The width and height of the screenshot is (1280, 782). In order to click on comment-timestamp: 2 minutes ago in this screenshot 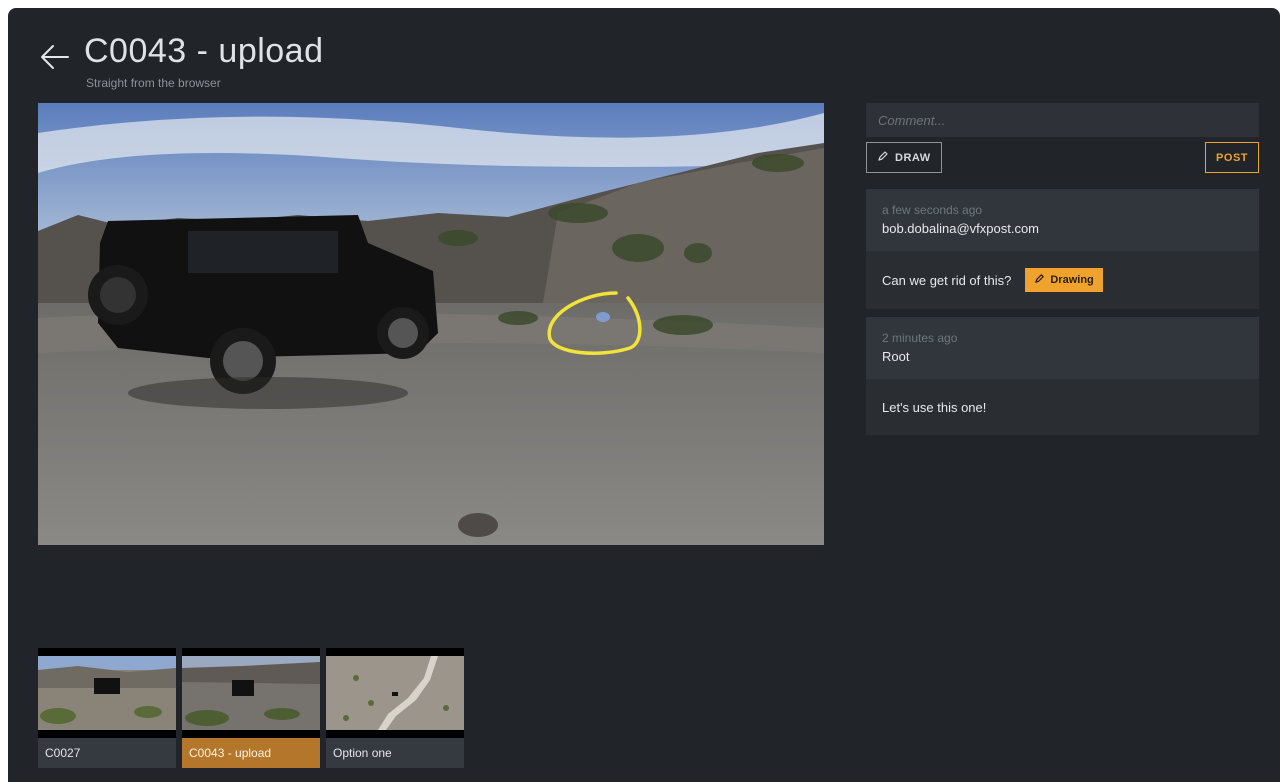, I will do `click(920, 338)`.